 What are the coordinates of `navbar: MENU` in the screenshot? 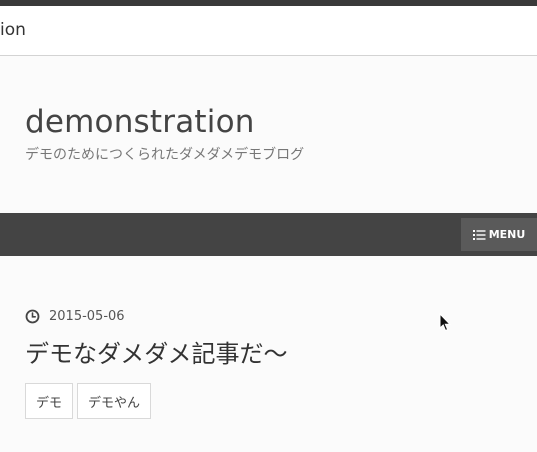 It's located at (268, 234).